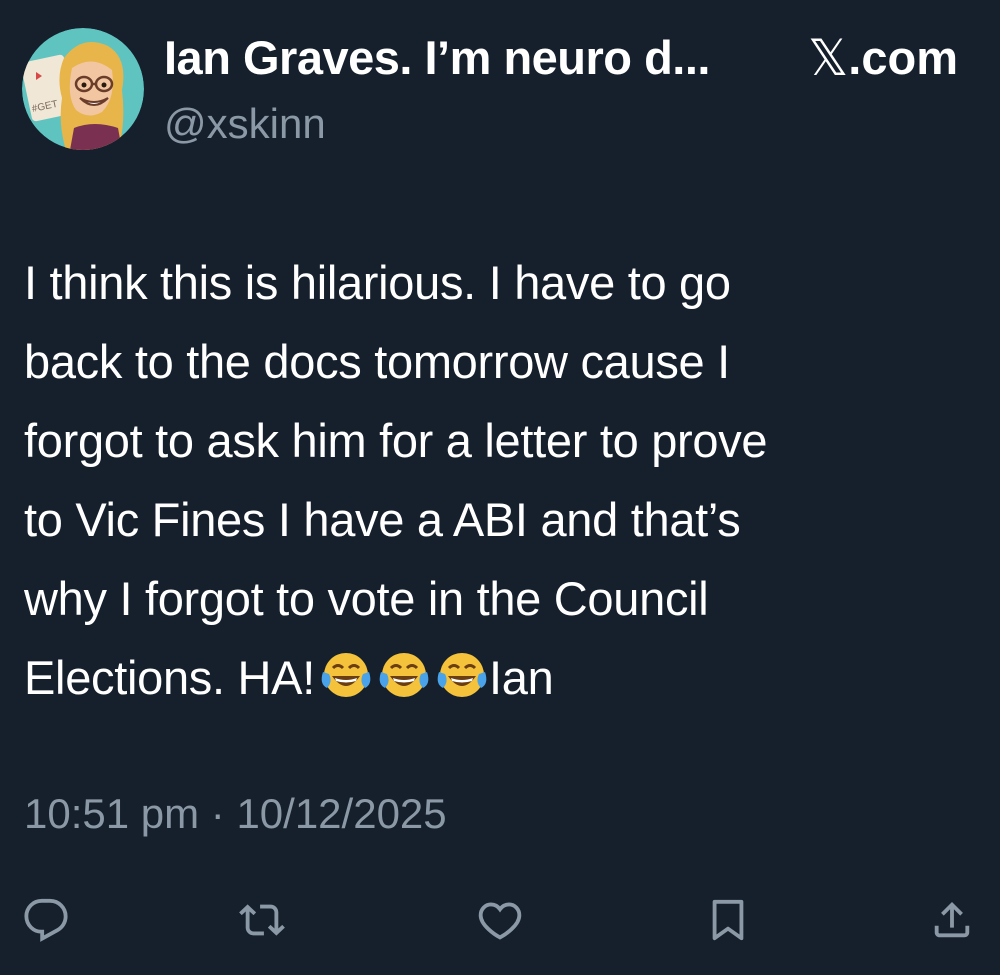  I want to click on x-logo-icon: 𝕏, so click(828, 58).